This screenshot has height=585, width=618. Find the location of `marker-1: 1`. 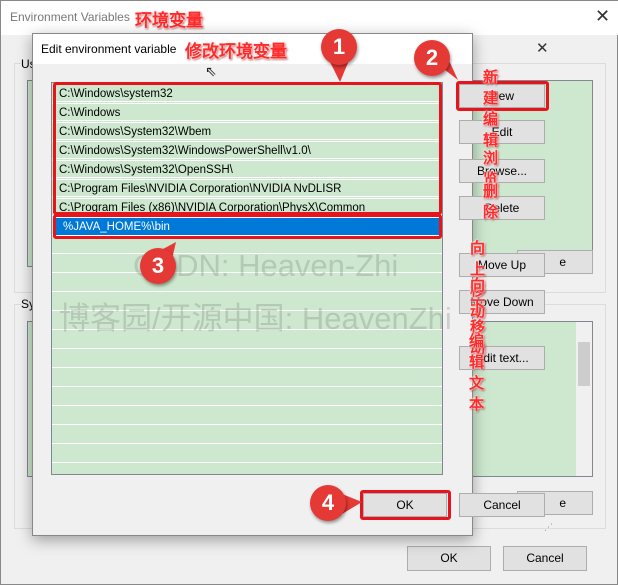

marker-1: 1 is located at coordinates (339, 47).